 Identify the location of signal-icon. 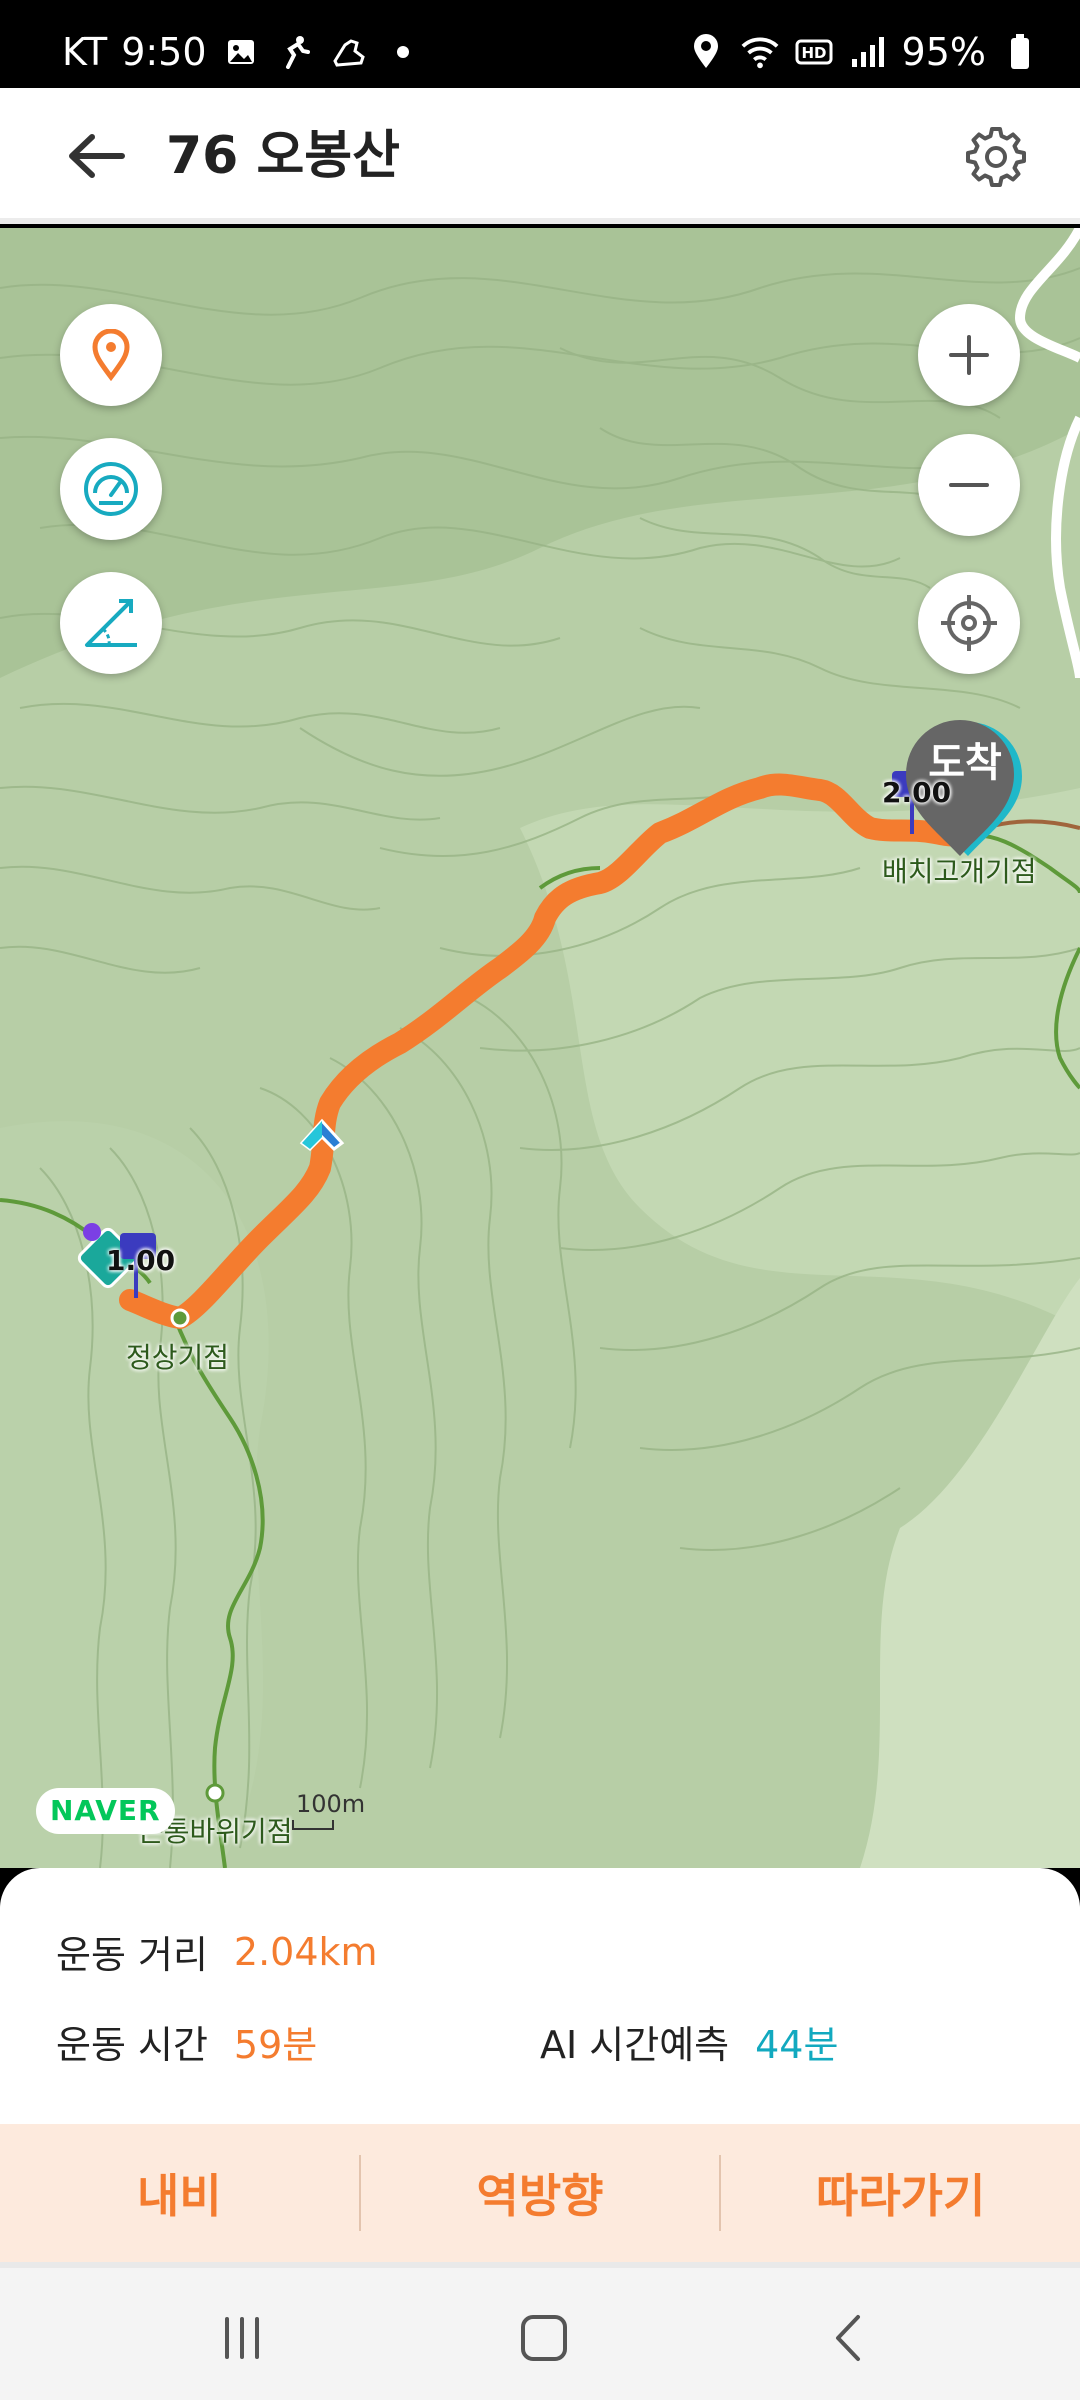
(868, 52).